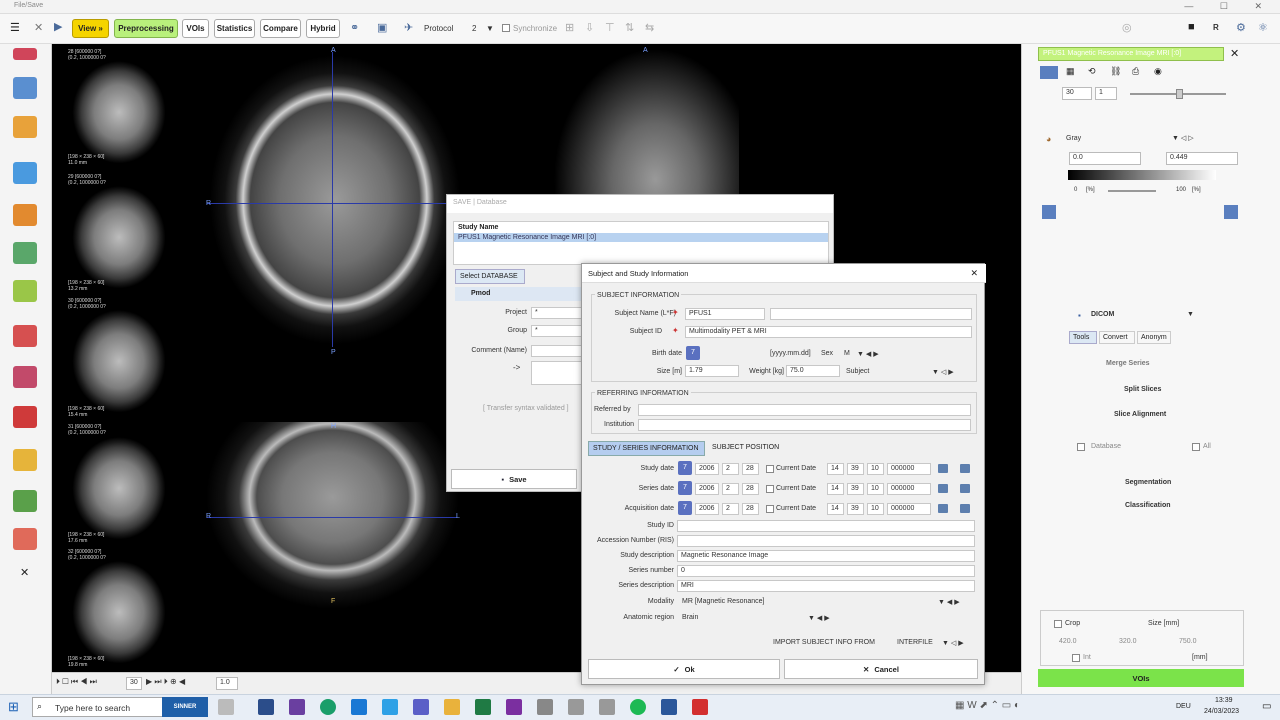 This screenshot has width=1280, height=720. I want to click on series-date-month: 2, so click(730, 489).